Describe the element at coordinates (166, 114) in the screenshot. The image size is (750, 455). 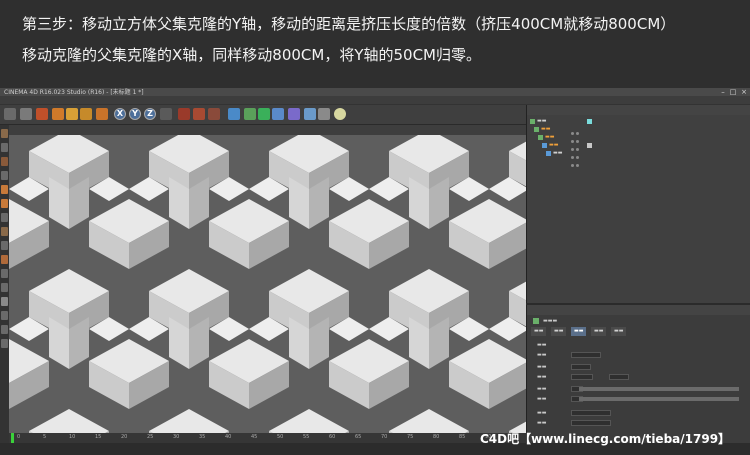
I see `coordinate-system-icon` at that location.